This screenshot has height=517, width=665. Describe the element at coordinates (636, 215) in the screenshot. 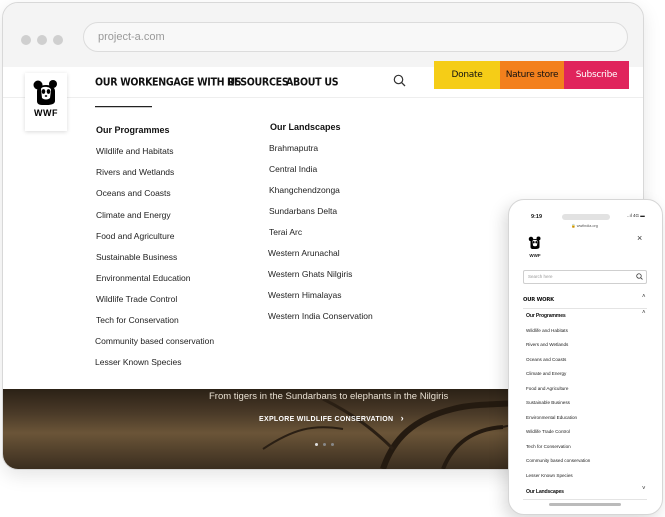

I see `phone-status-icons: ..ıl 4G ▬` at that location.